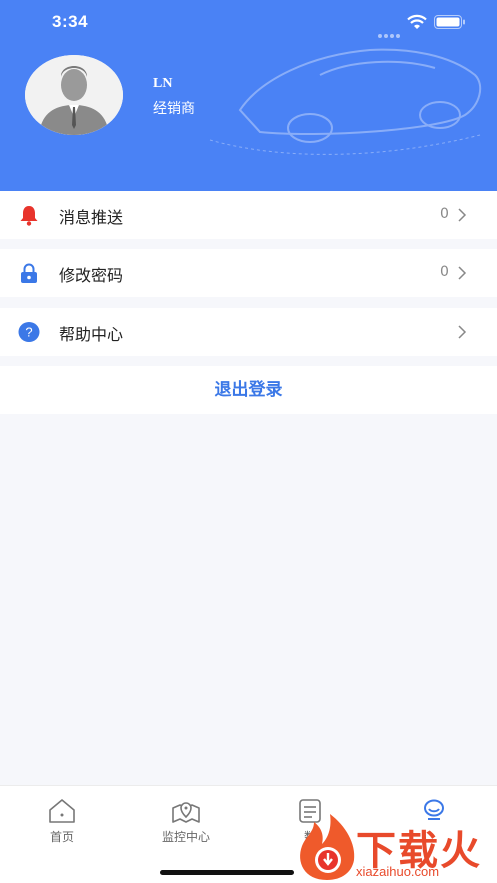 This screenshot has height=883, width=497. What do you see at coordinates (248, 22) in the screenshot?
I see `status-bar: 3:34` at bounding box center [248, 22].